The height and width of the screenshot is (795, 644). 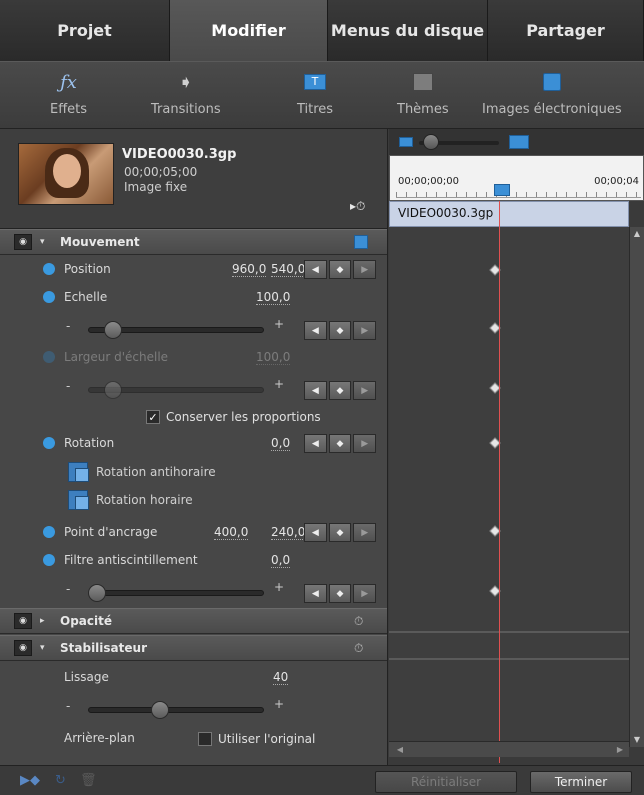 I want to click on keyframe-toggle-icon: ▸⏱, so click(x=357, y=206).